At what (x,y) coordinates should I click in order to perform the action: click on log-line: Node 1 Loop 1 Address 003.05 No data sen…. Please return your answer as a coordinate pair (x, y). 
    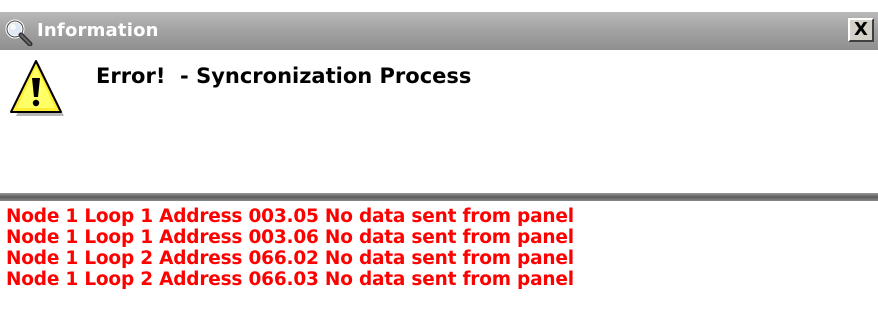
    Looking at the image, I should click on (290, 216).